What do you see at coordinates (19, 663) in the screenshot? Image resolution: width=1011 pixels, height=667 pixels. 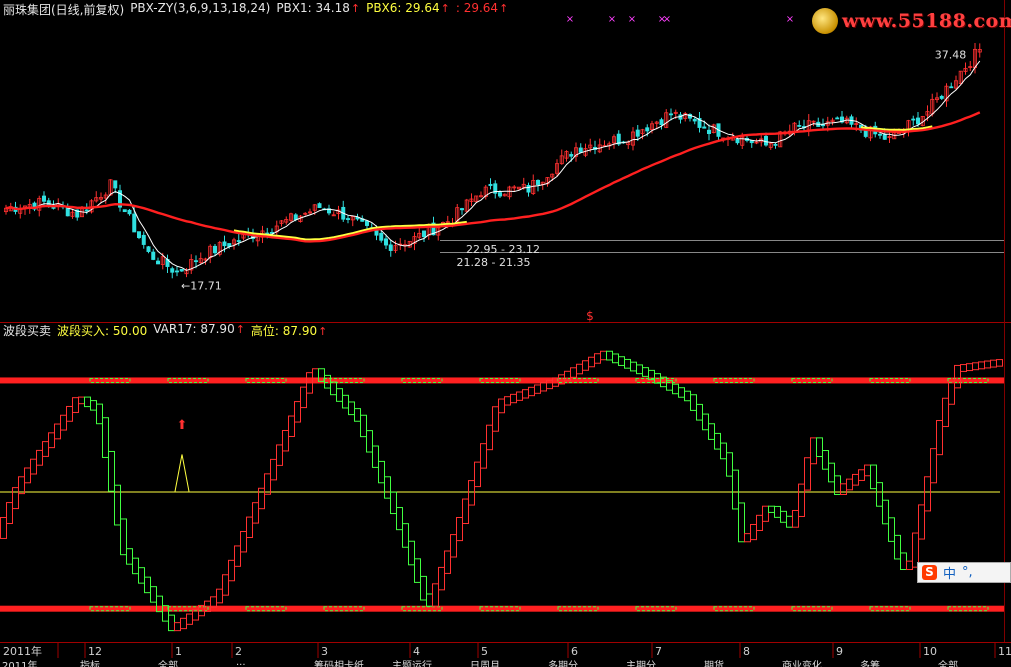 I see `bottom-tab: 2011年` at bounding box center [19, 663].